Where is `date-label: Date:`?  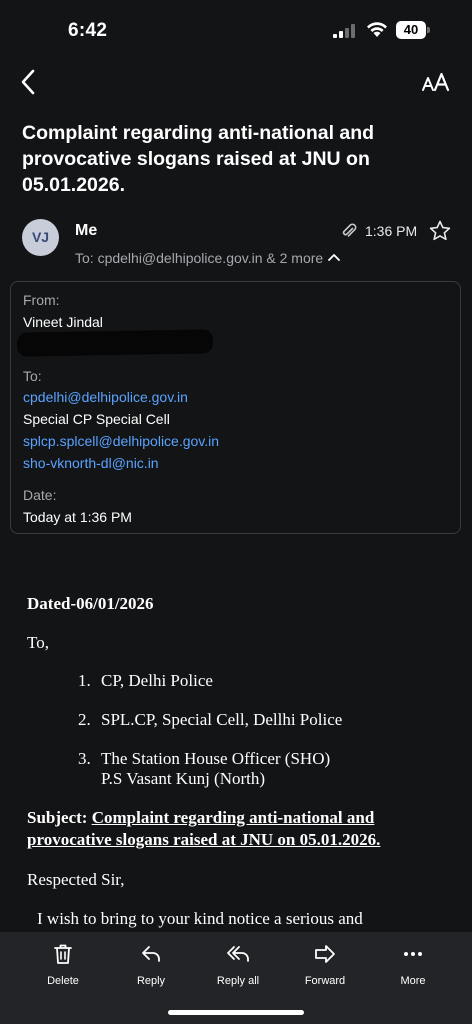 date-label: Date: is located at coordinates (40, 495).